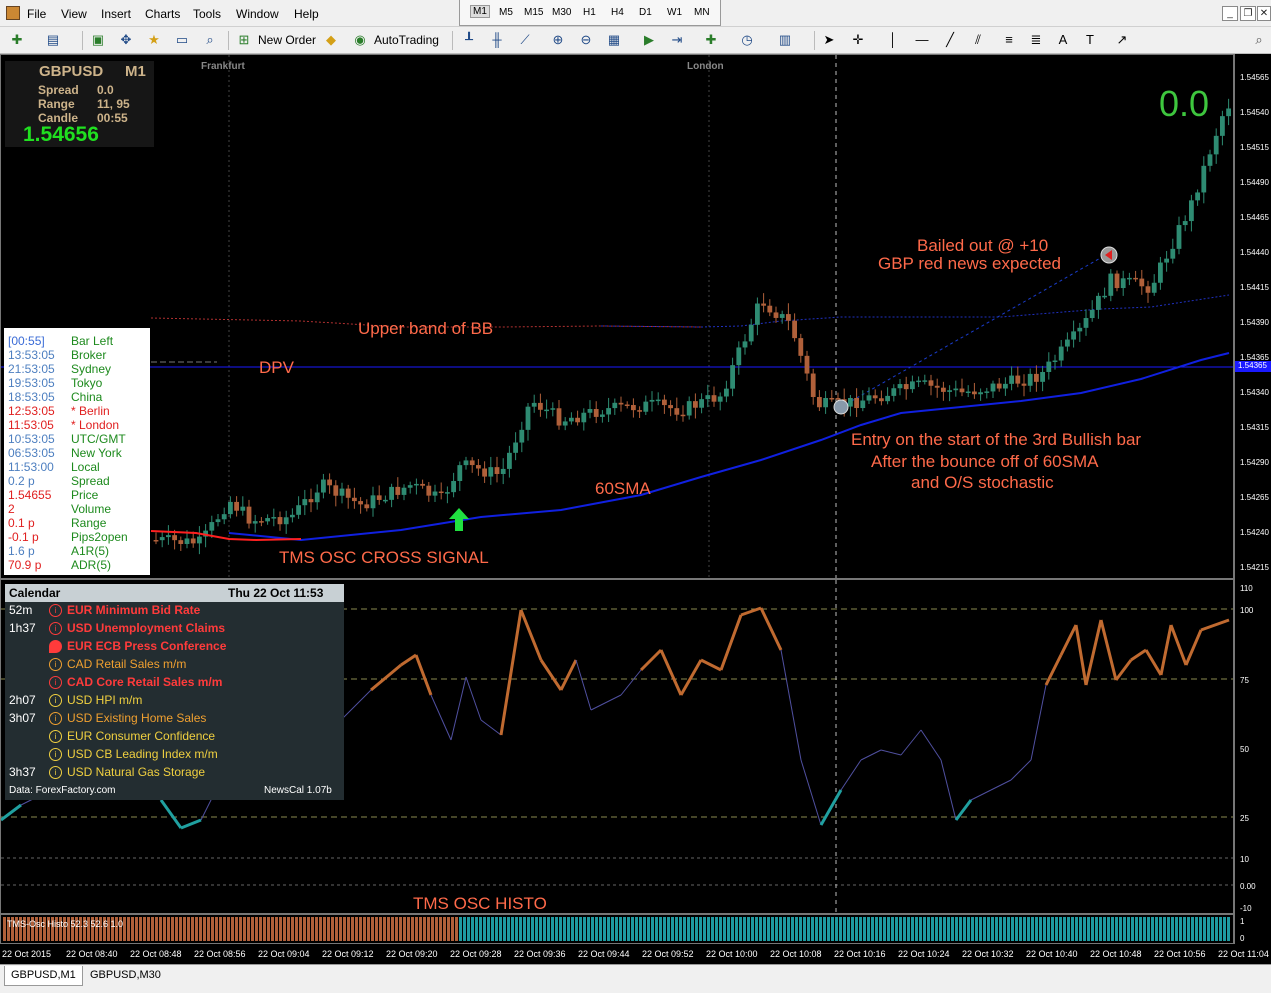 The image size is (1271, 993). I want to click on menu-view: View, so click(74, 14).